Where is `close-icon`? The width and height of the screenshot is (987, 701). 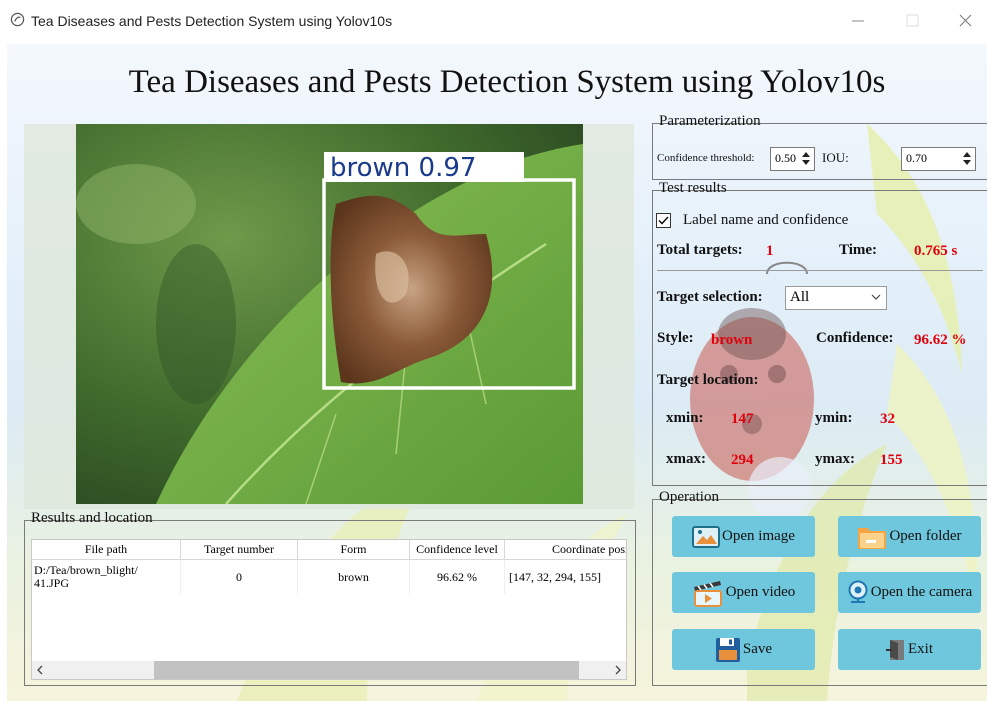
close-icon is located at coordinates (965, 21).